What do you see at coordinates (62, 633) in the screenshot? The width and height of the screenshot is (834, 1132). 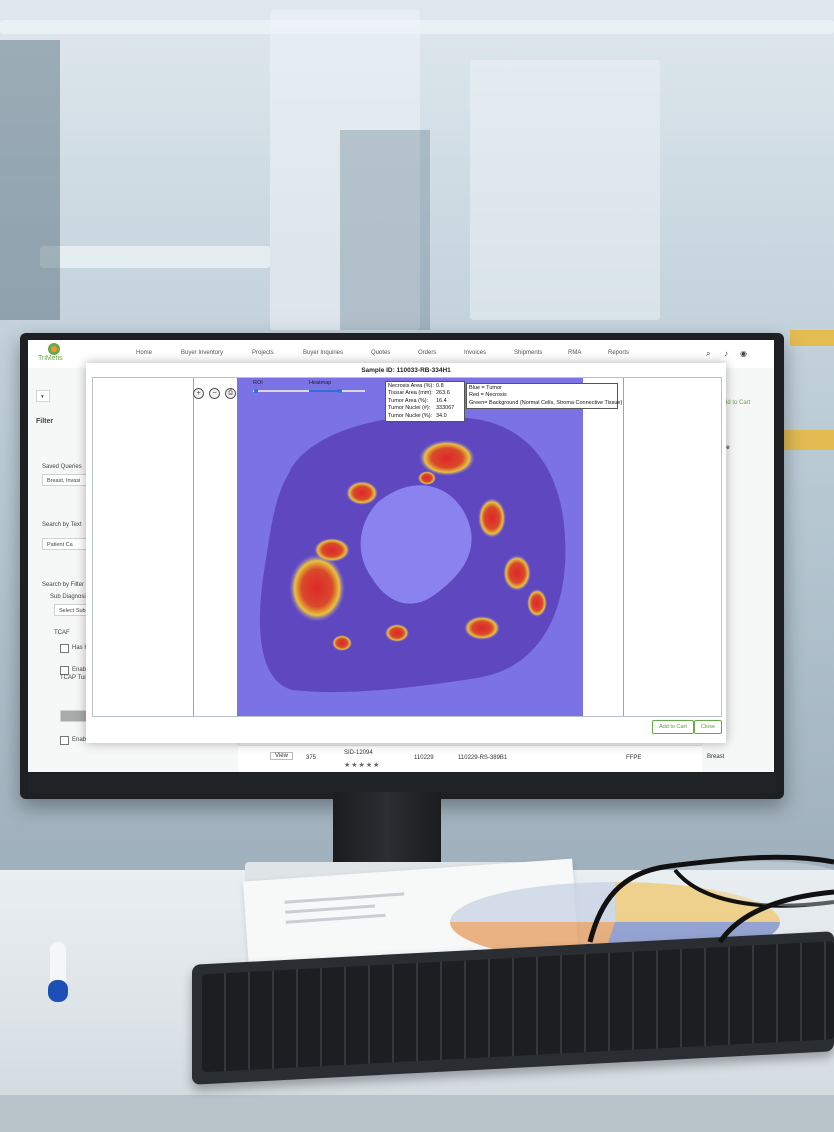 I see `tcaf-label: TCAF` at bounding box center [62, 633].